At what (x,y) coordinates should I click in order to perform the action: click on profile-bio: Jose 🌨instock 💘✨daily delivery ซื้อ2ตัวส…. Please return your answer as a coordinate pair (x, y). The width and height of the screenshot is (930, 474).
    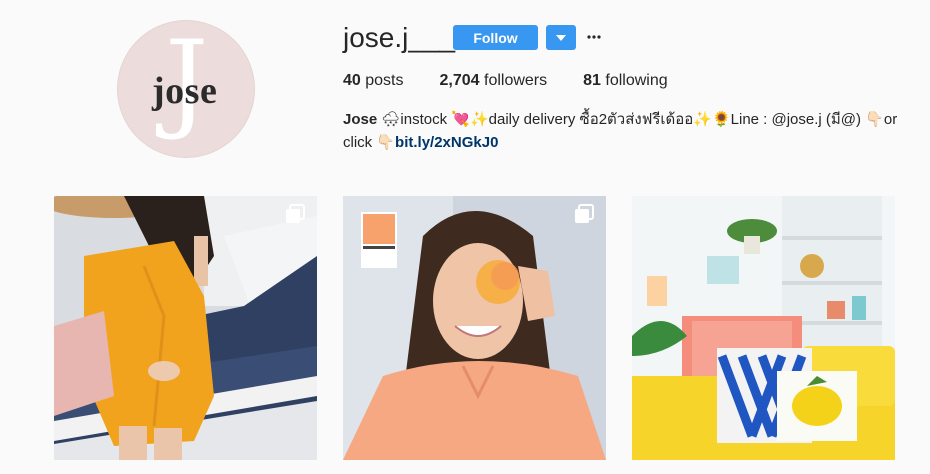
    Looking at the image, I should click on (623, 131).